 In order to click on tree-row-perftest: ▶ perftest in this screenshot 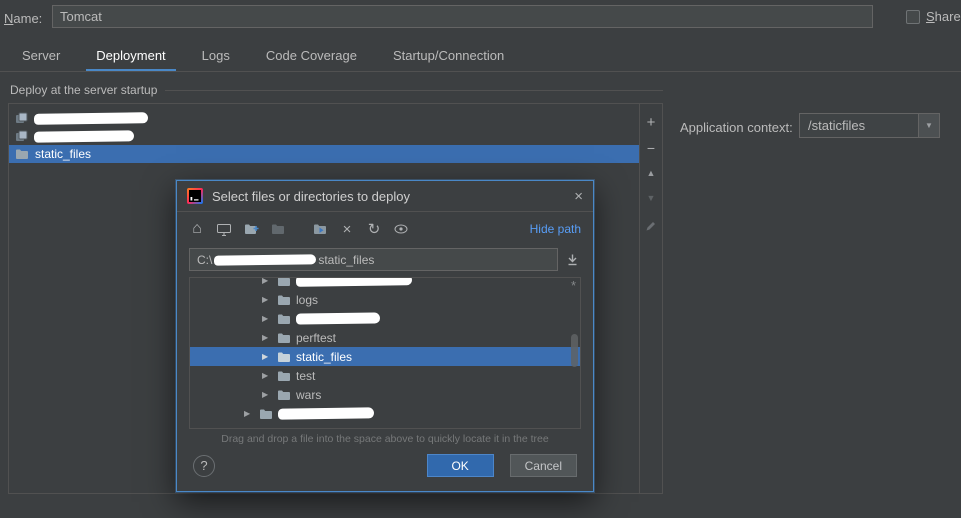, I will do `click(385, 337)`.